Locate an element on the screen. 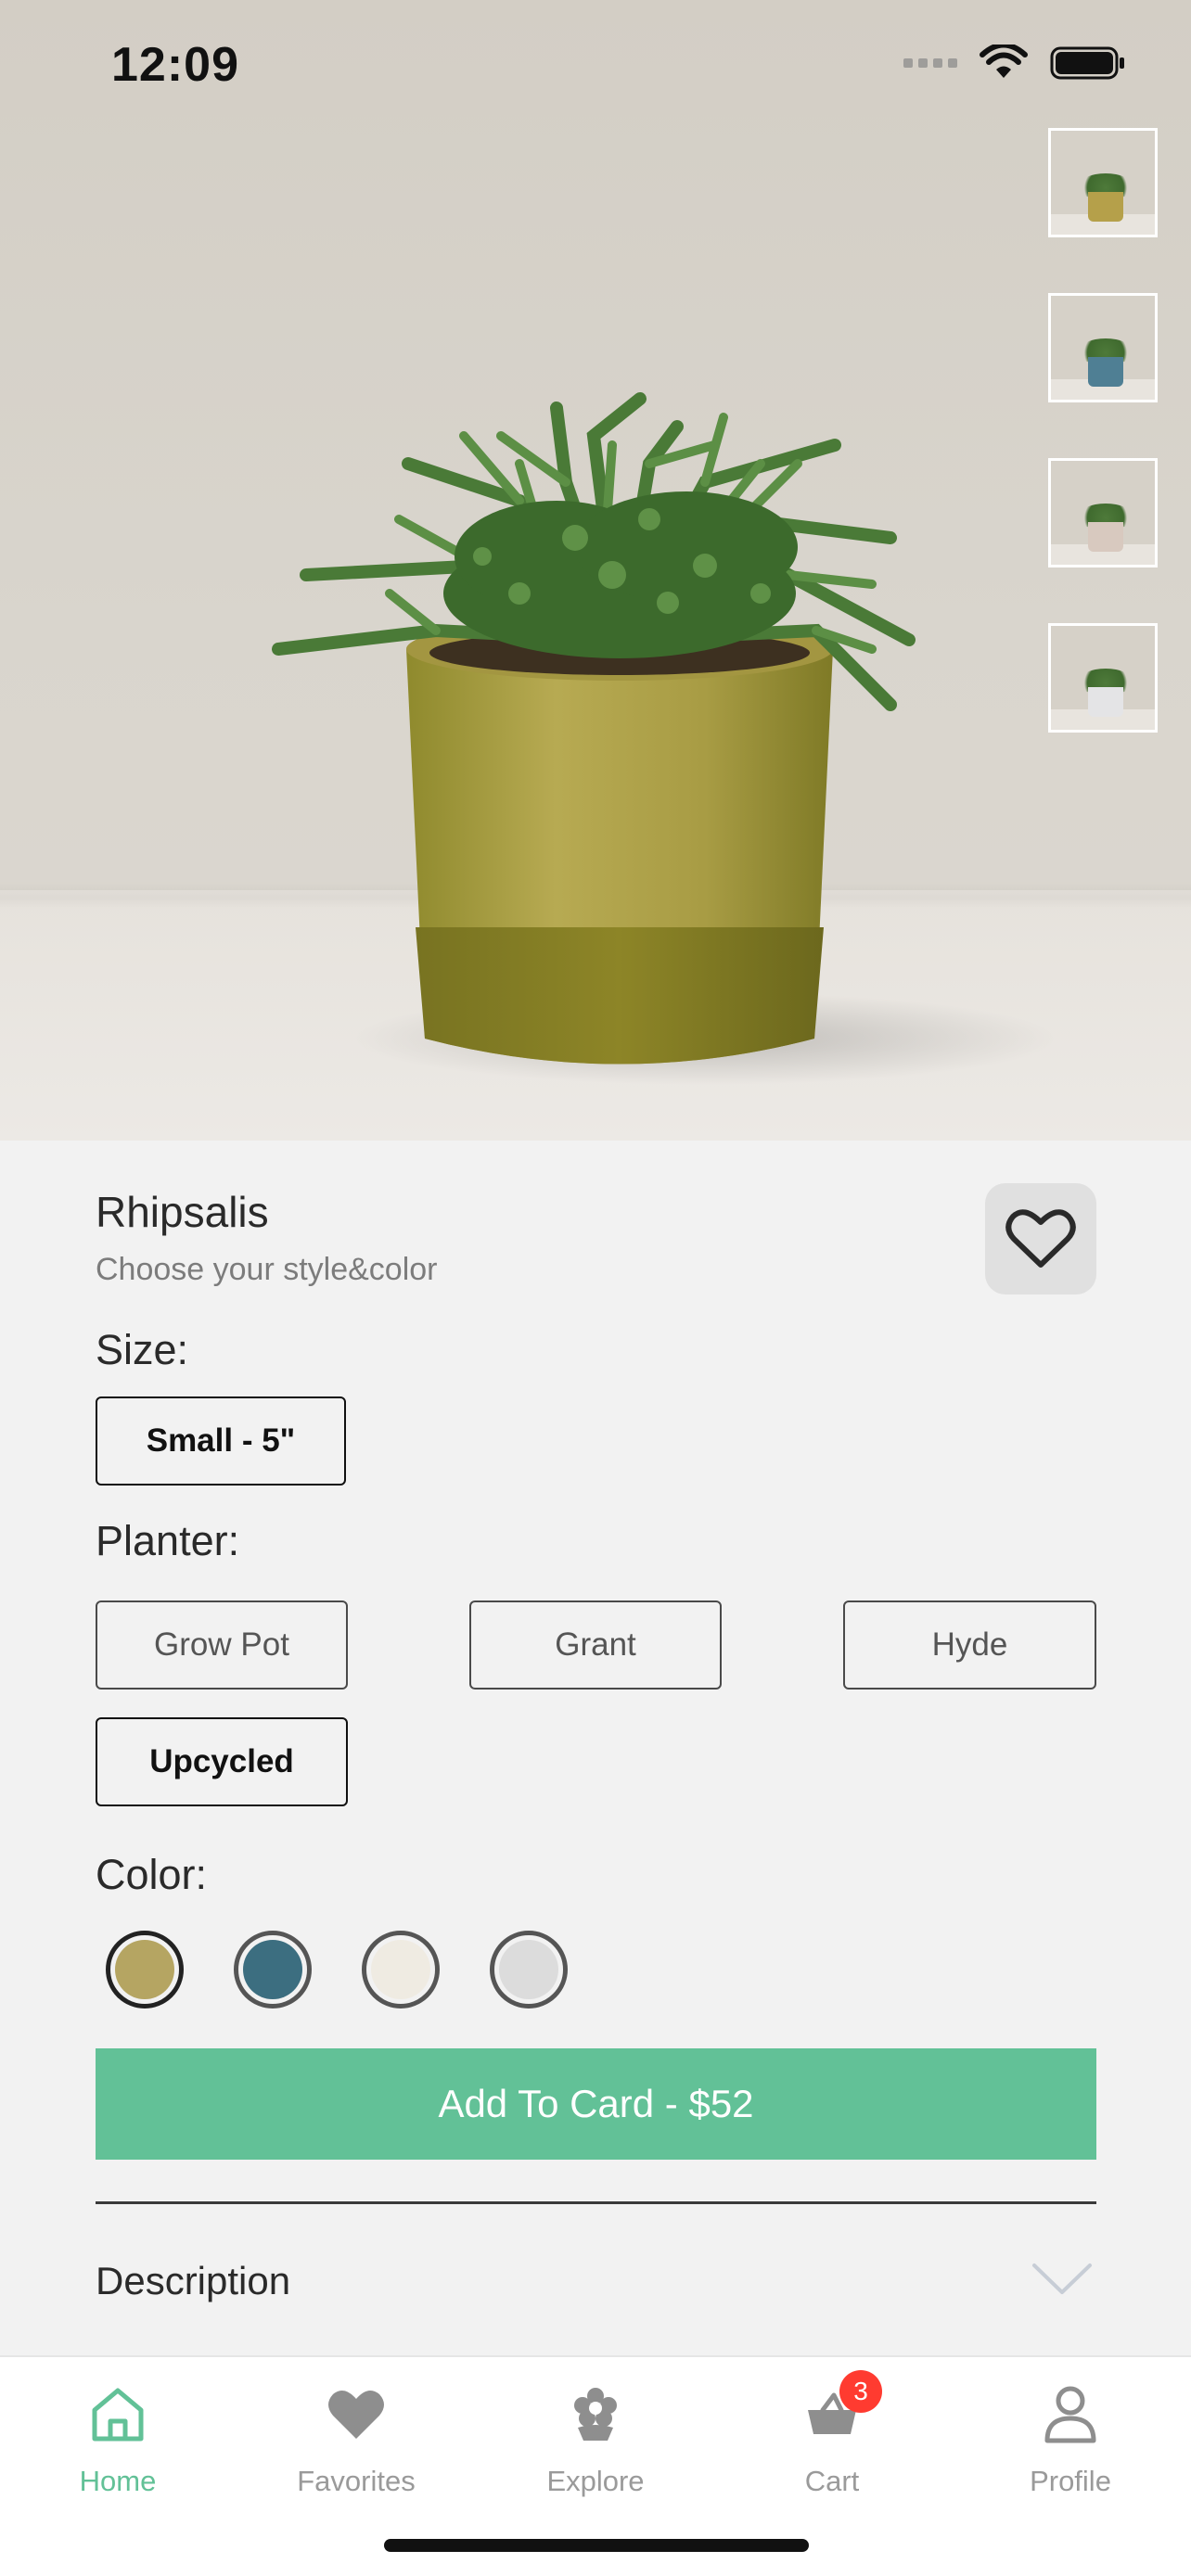 The height and width of the screenshot is (2576, 1191). home-indicator is located at coordinates (597, 2545).